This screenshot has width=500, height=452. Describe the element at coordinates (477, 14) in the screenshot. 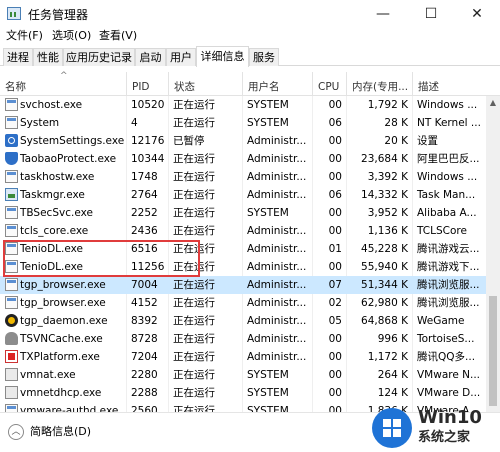

I see `close-button: ✕` at that location.